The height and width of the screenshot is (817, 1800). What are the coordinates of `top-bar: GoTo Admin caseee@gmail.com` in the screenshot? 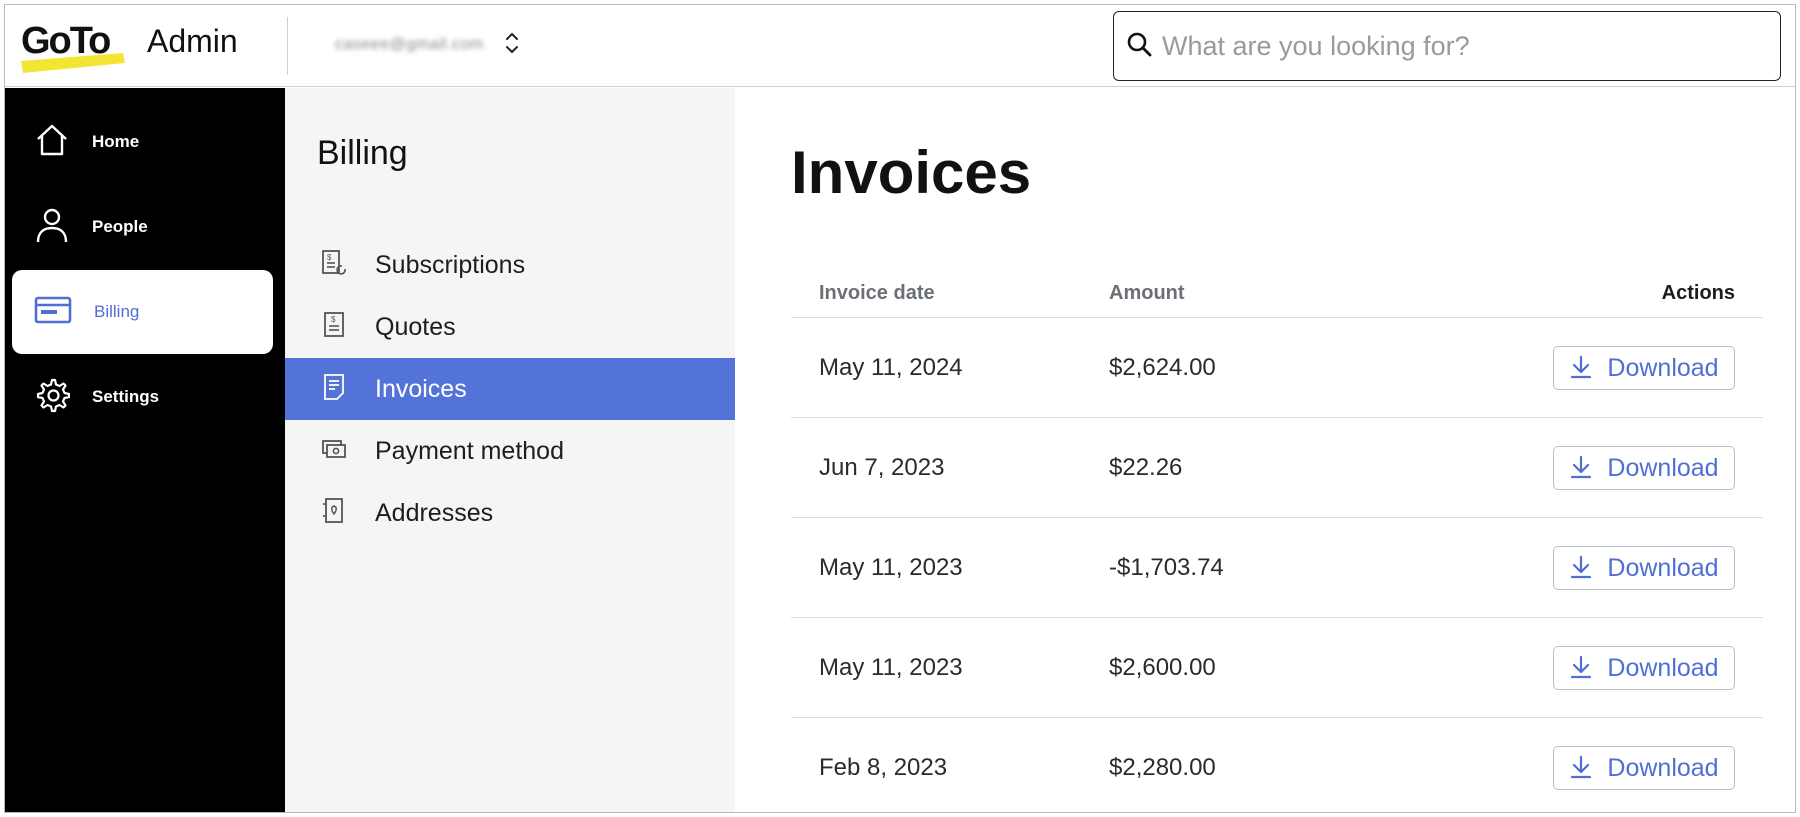 It's located at (900, 46).